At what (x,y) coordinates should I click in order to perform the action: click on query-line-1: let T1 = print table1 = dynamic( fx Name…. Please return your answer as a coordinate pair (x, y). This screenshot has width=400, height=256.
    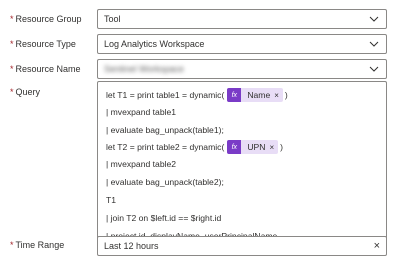
    Looking at the image, I should click on (197, 95).